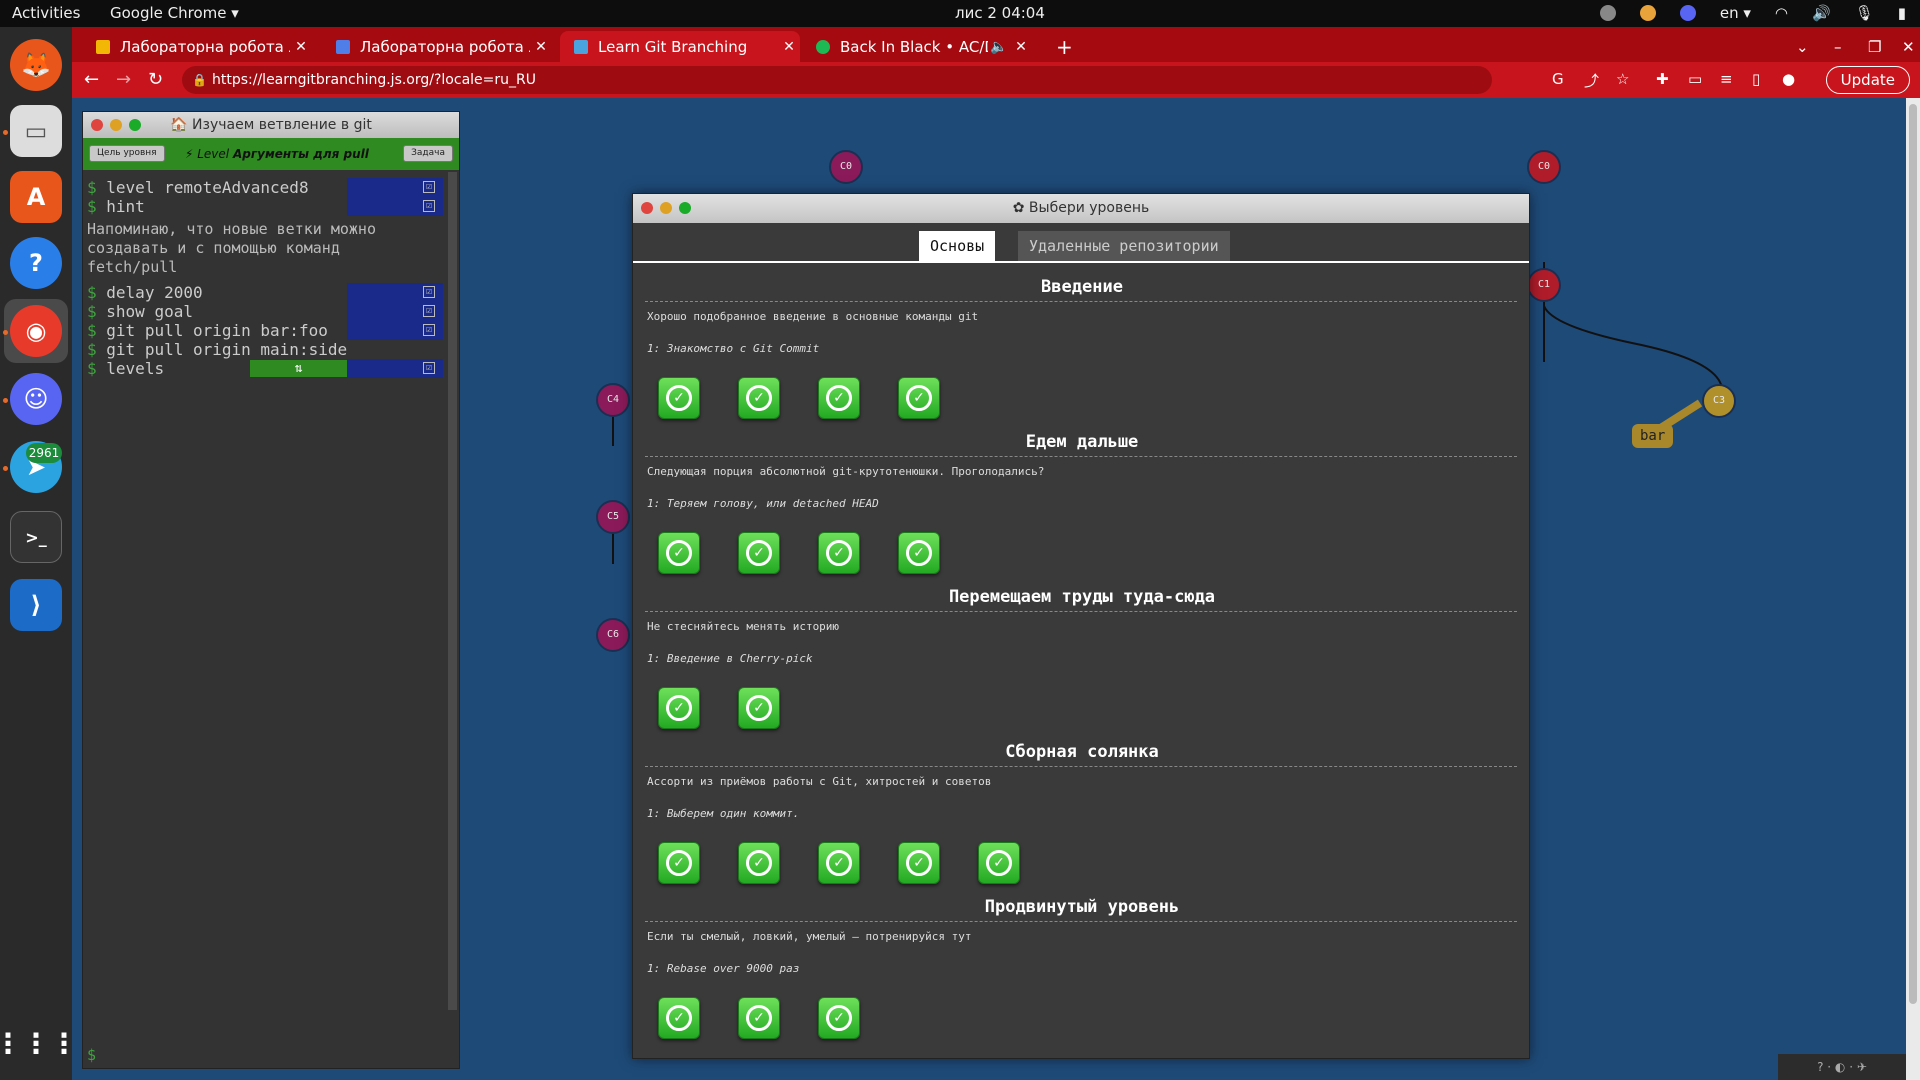 The height and width of the screenshot is (1080, 1920). I want to click on check-icon: ☑, so click(429, 187).